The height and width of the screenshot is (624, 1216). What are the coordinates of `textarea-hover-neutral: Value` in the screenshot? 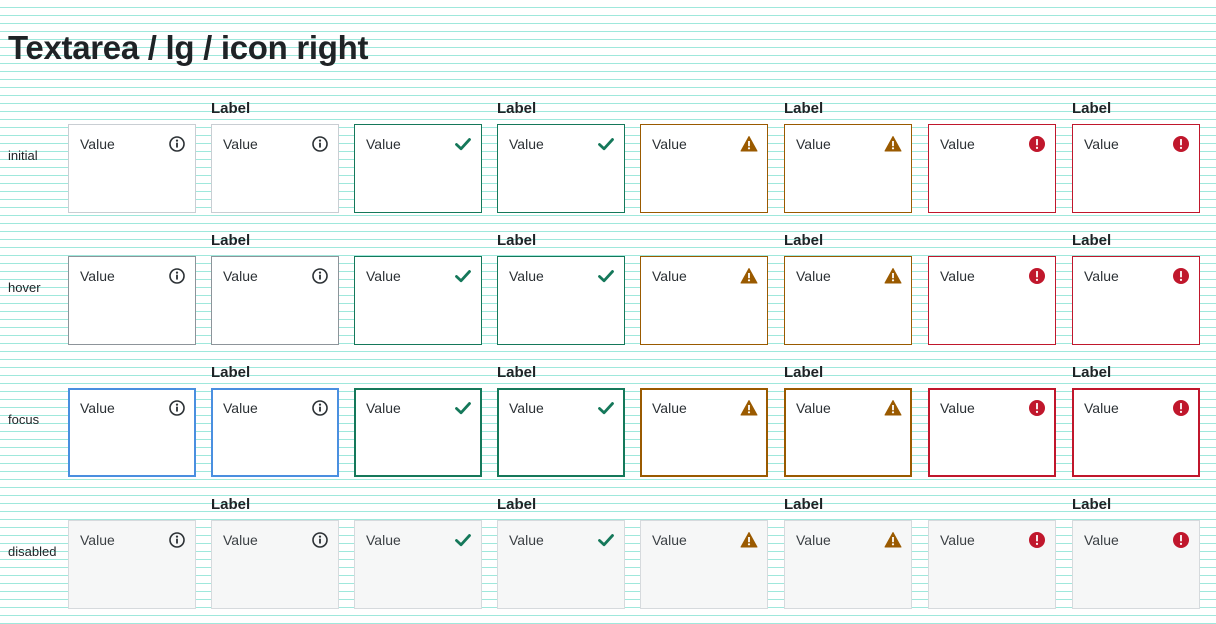 It's located at (132, 300).